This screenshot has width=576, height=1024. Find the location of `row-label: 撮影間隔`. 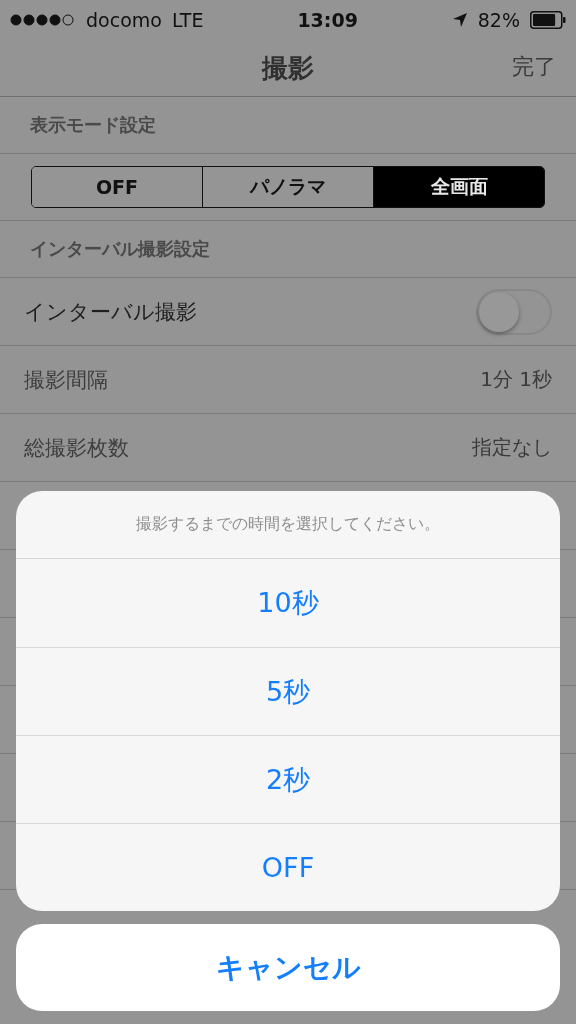

row-label: 撮影間隔 is located at coordinates (66, 380).